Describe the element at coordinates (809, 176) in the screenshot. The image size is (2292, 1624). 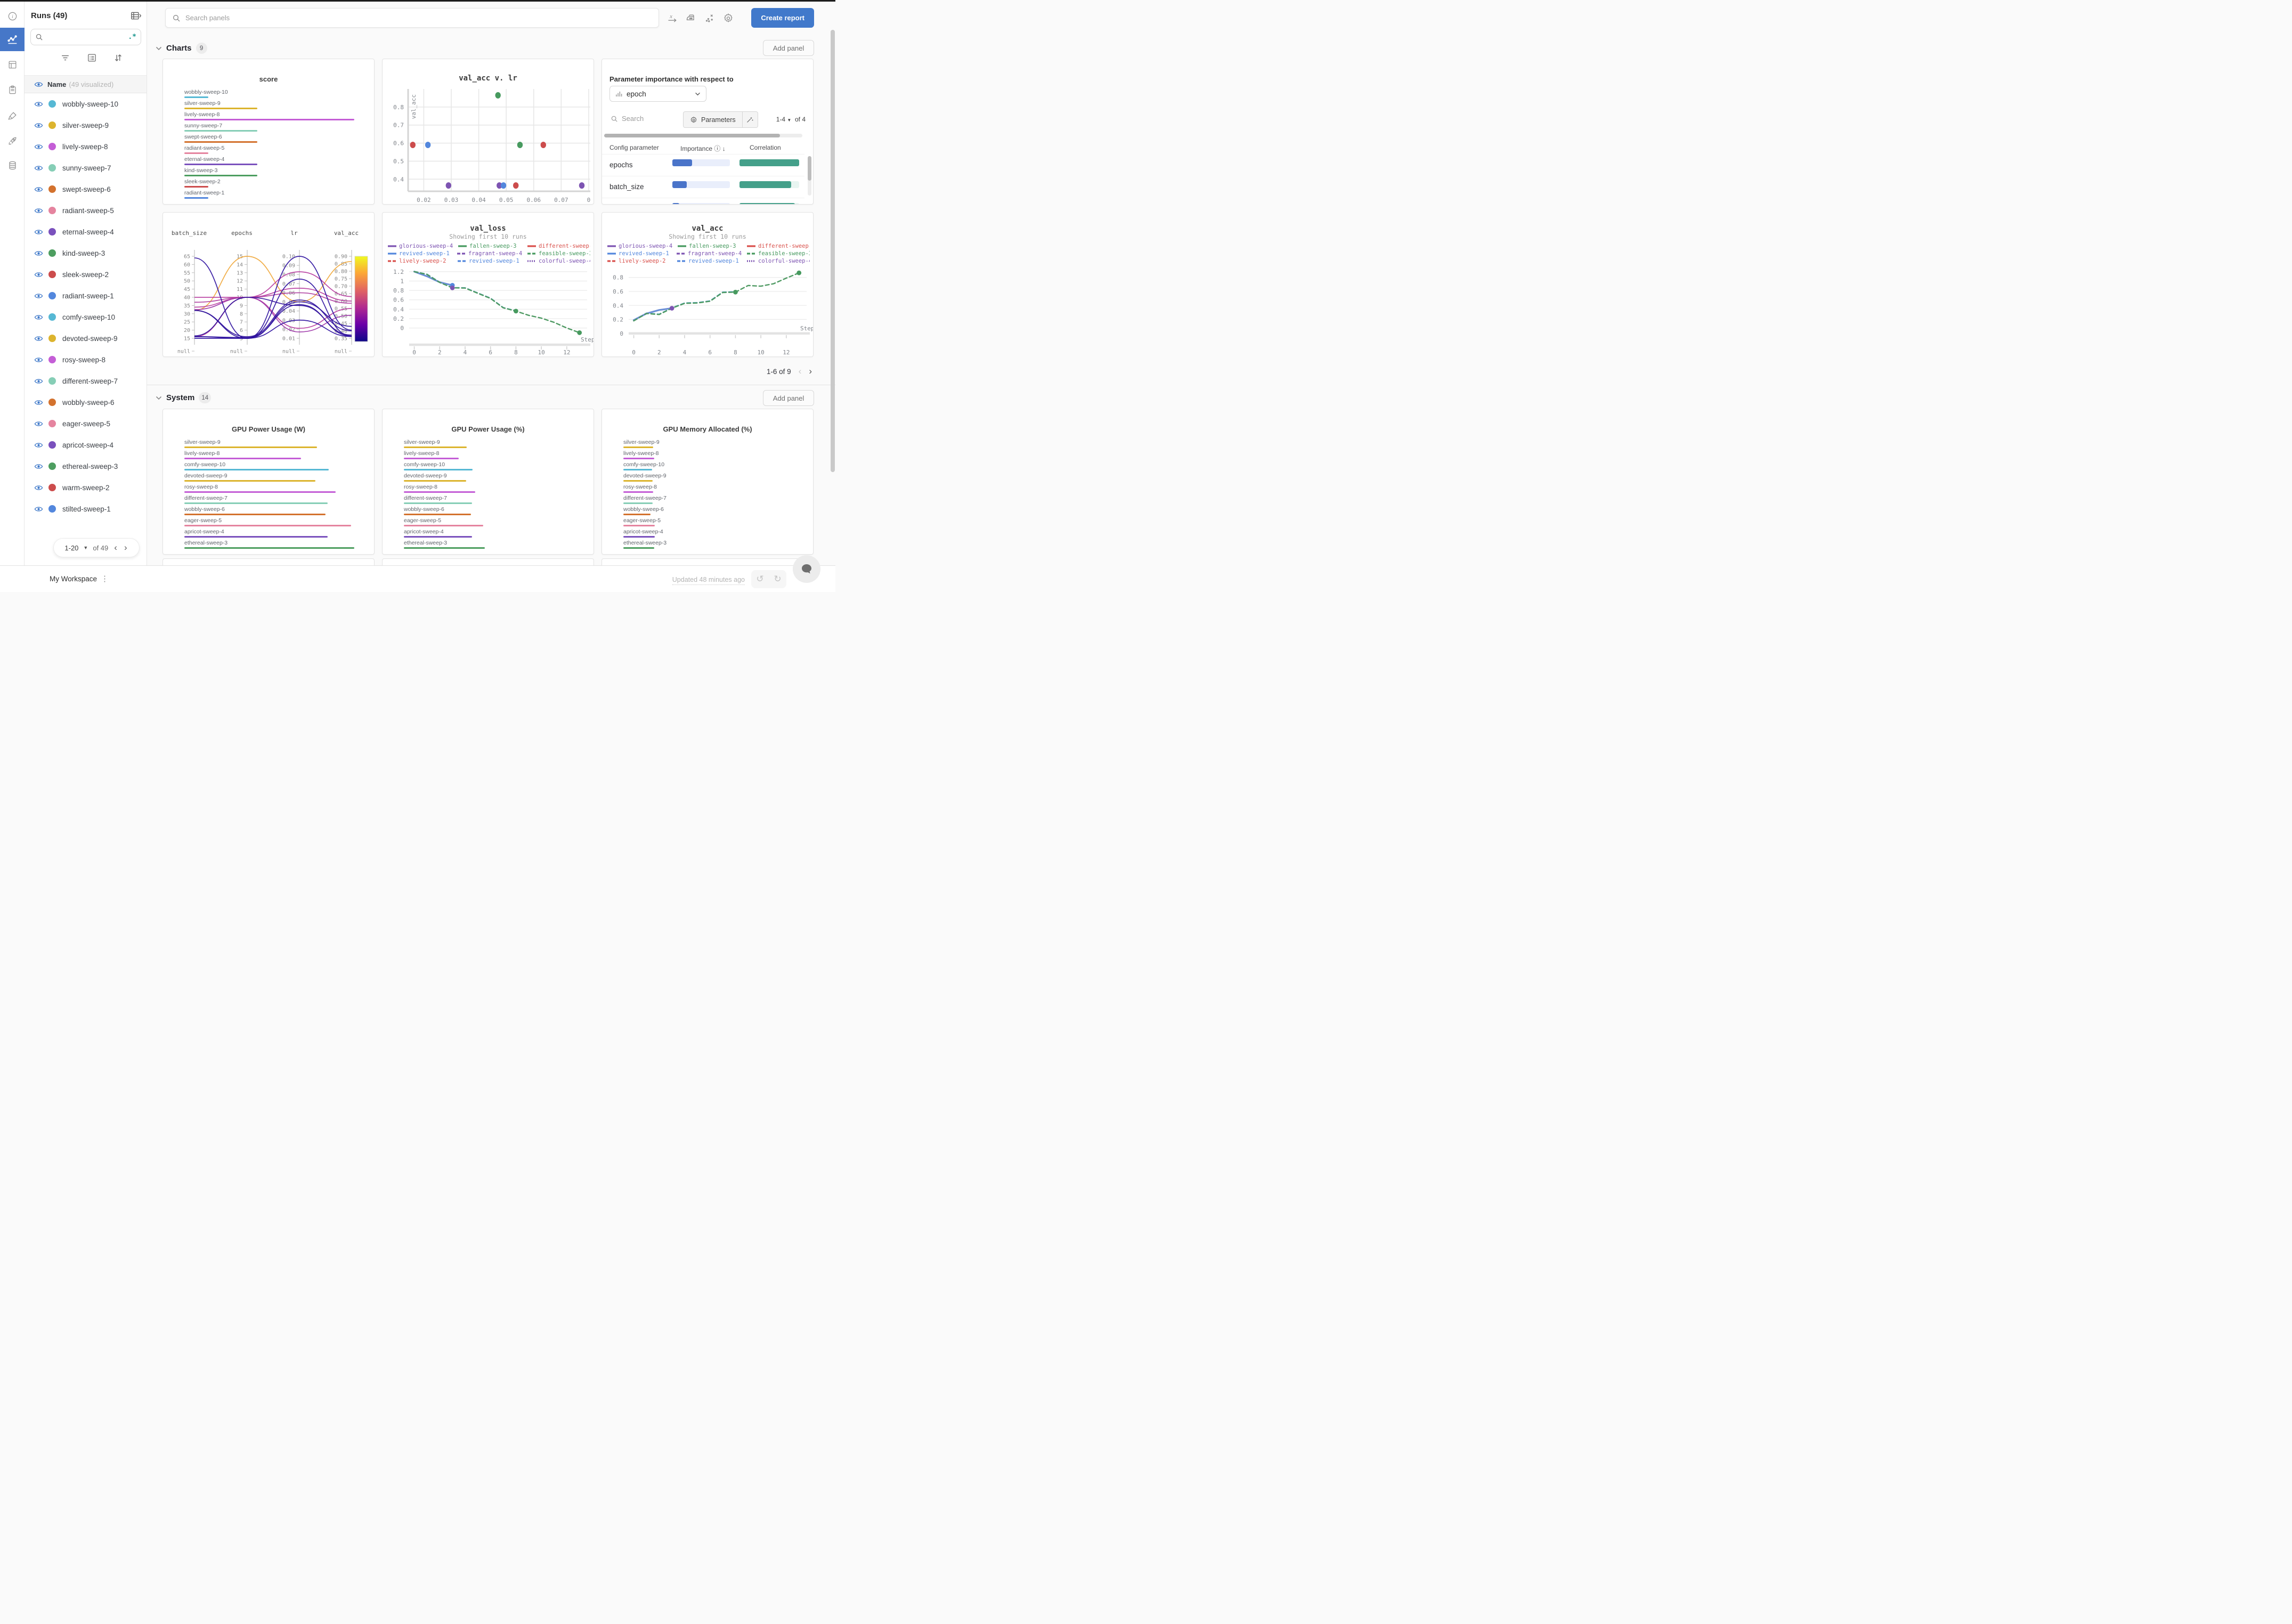
I see `importance-vertical-scrollbar` at that location.